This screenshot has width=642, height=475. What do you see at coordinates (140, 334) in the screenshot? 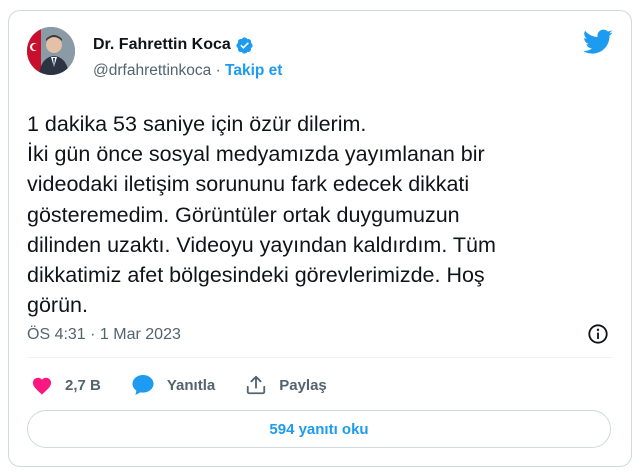
I see `tweet-date: 1 Mar 2023` at bounding box center [140, 334].